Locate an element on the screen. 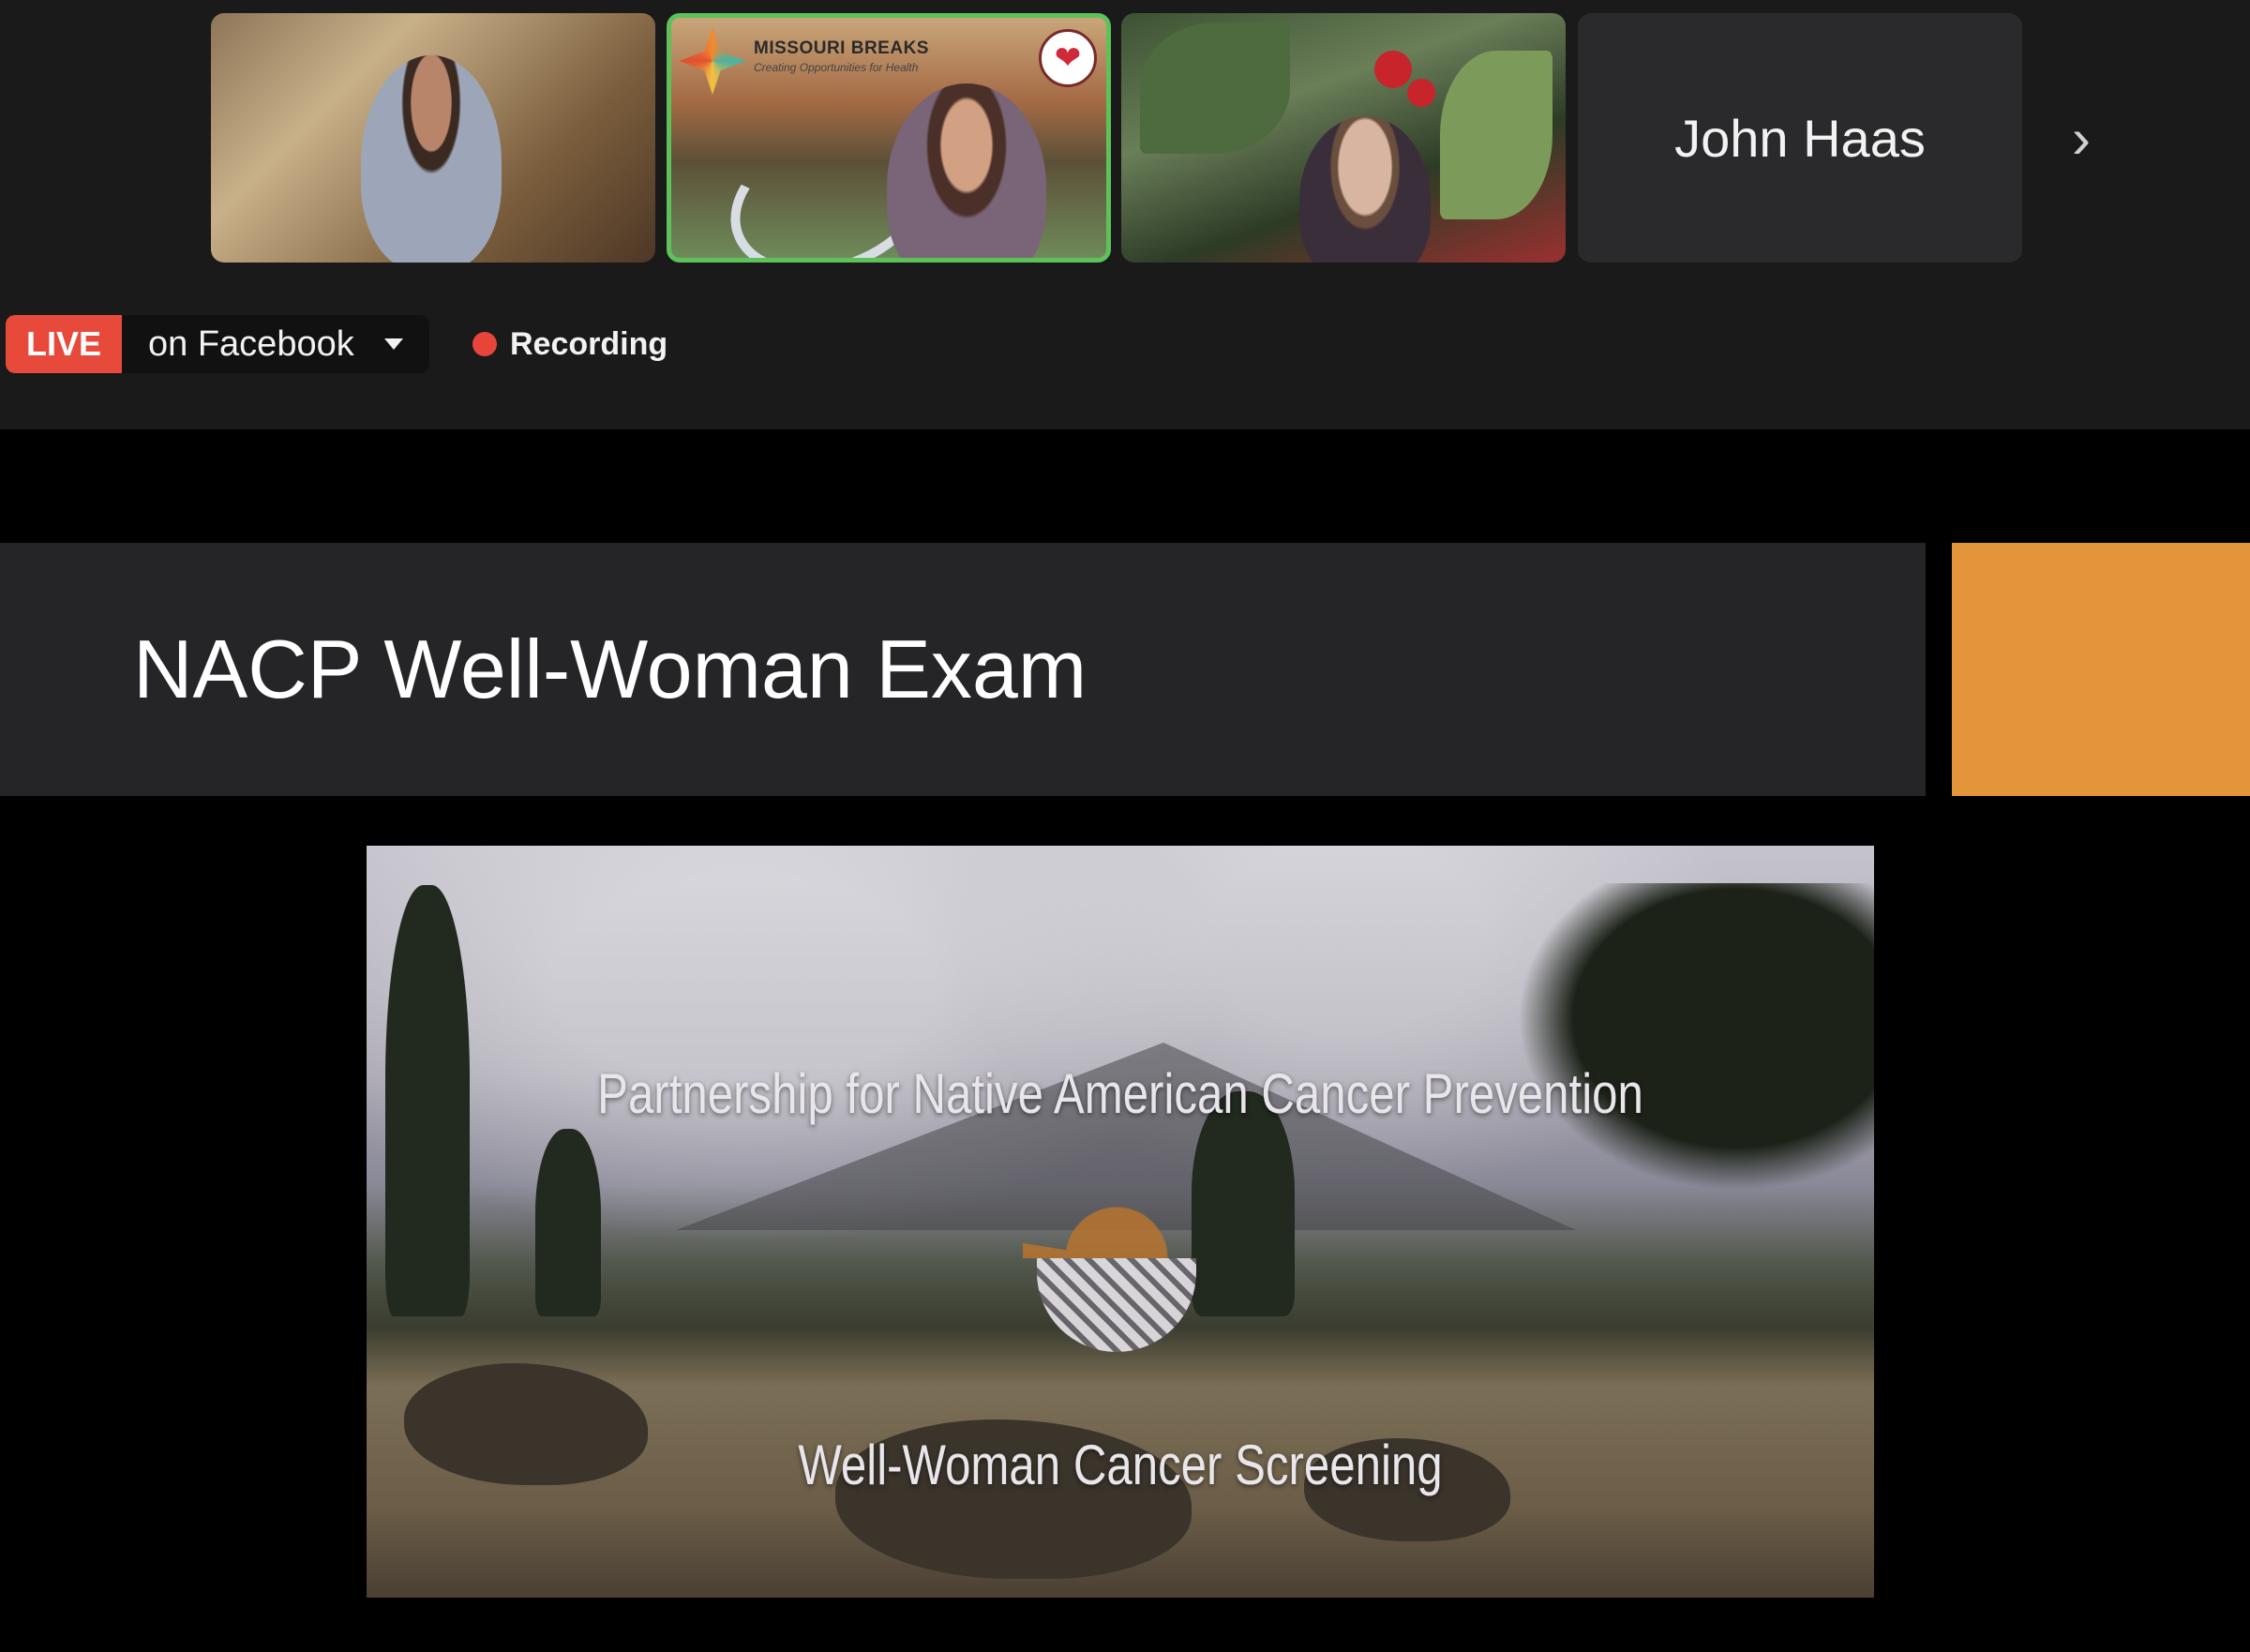 The height and width of the screenshot is (1652, 2250). background-brand-text: MISSOURI BREAKS is located at coordinates (841, 48).